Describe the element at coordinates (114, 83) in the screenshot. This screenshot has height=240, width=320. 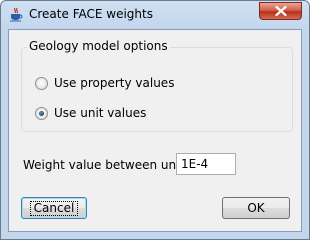
I see `radio-label: Use property values` at that location.